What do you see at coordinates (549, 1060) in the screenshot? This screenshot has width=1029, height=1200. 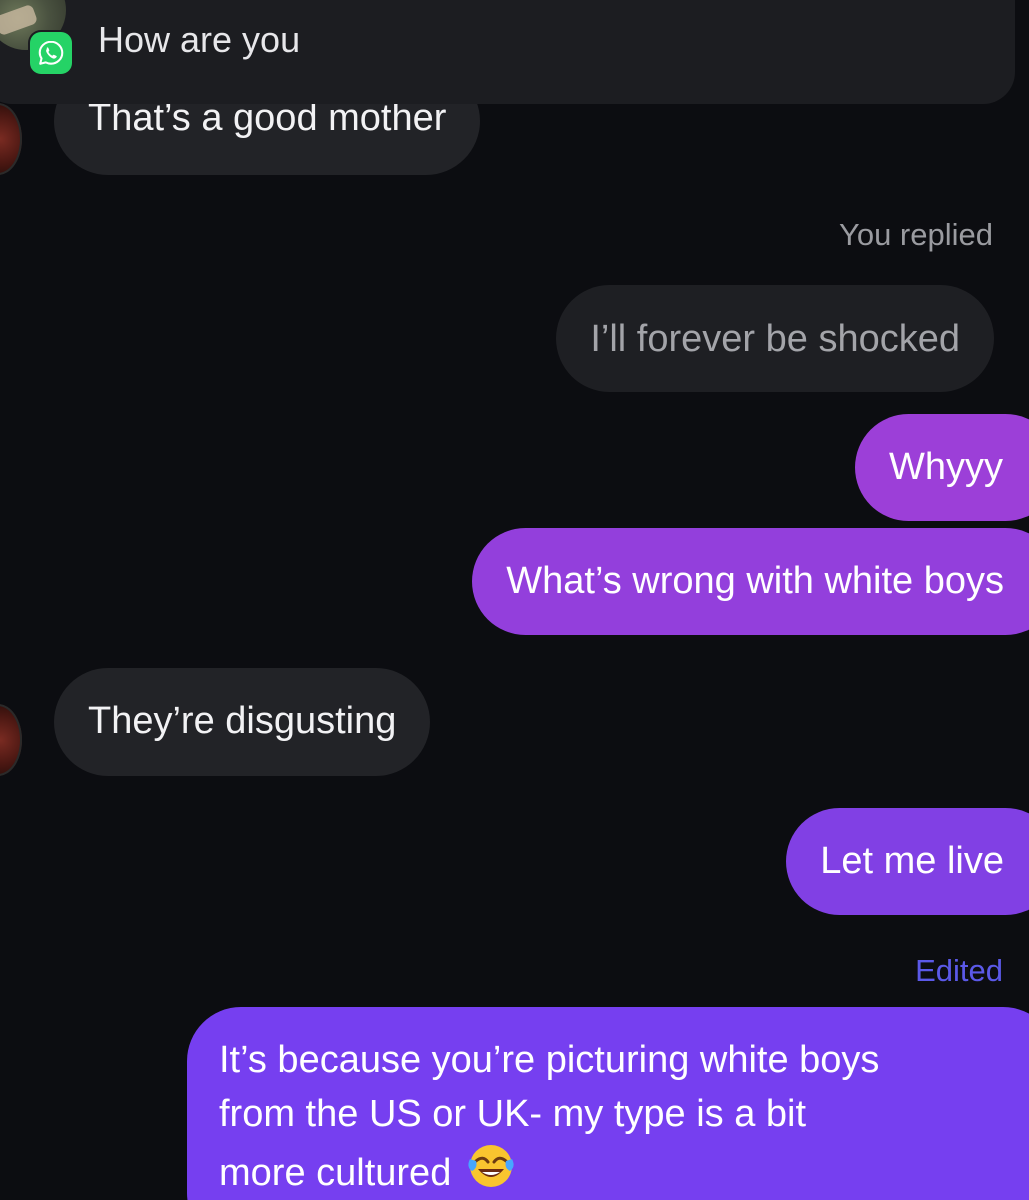 I see `sent-message-line: It’s because you’re picturing white boys` at bounding box center [549, 1060].